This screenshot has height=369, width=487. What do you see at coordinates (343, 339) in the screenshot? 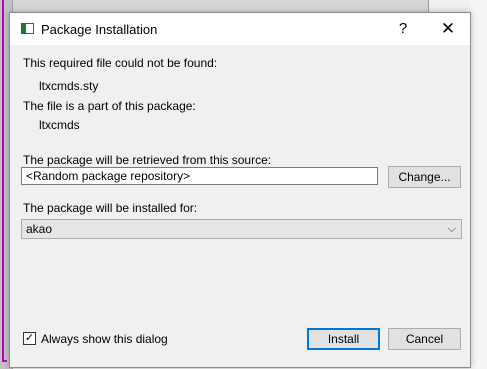
I see `install-button: Install` at bounding box center [343, 339].